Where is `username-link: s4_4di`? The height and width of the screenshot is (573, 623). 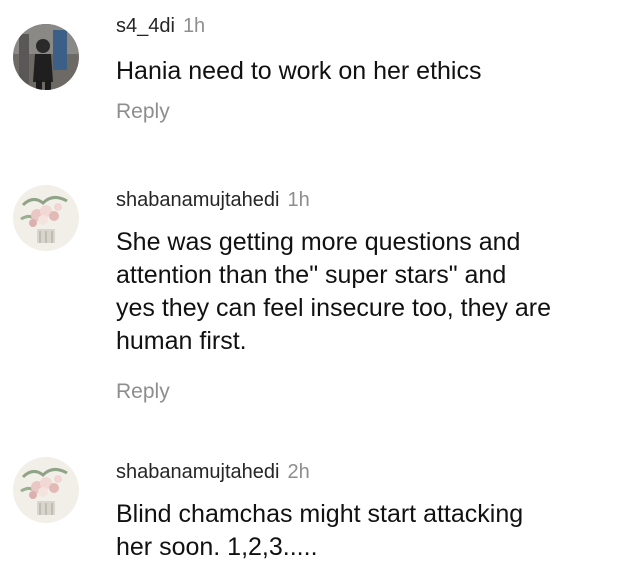
username-link: s4_4di is located at coordinates (145, 26).